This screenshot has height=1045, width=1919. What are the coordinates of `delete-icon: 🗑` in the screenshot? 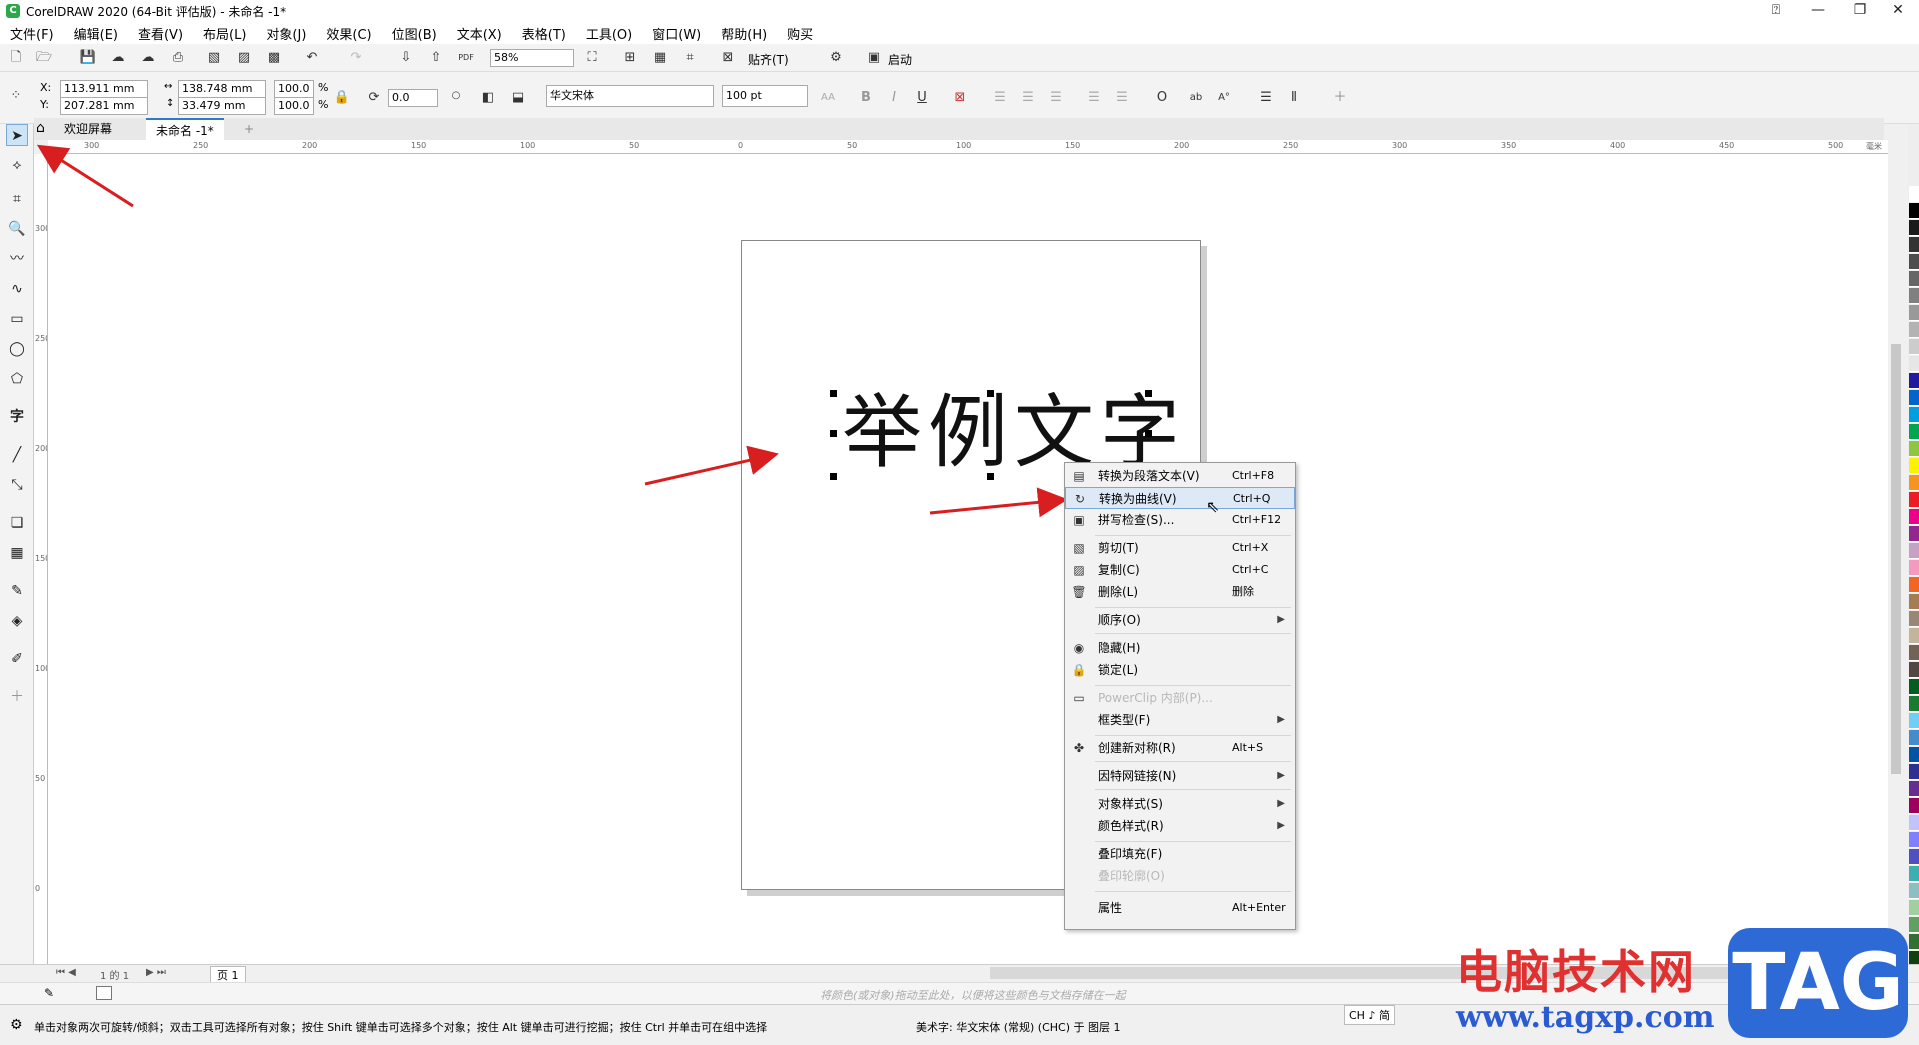 It's located at (1079, 592).